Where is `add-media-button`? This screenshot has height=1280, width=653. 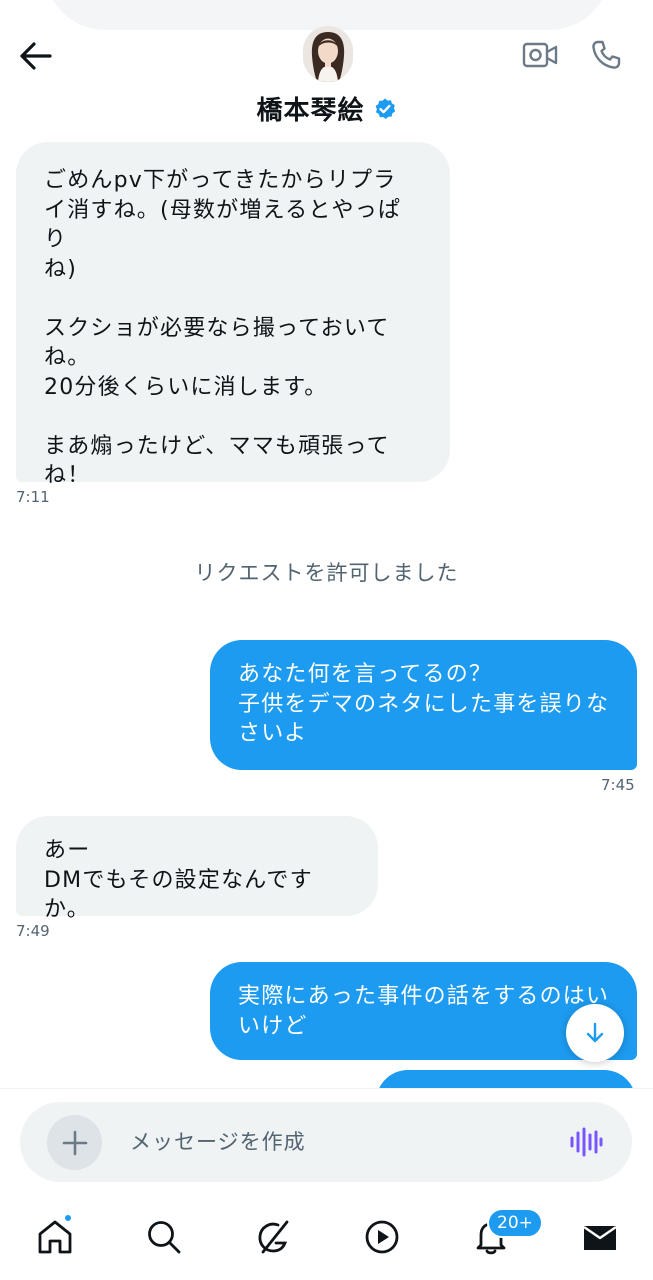
add-media-button is located at coordinates (74, 1142).